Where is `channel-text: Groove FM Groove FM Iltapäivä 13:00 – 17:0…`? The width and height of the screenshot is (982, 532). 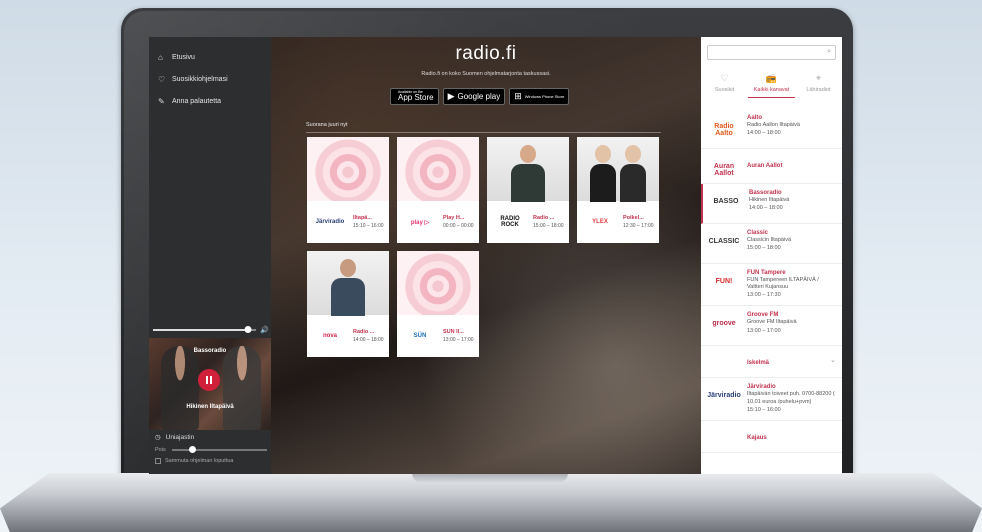
channel-text: Groove FM Groove FM Iltapäivä 13:00 – 17:0… is located at coordinates (789, 323).